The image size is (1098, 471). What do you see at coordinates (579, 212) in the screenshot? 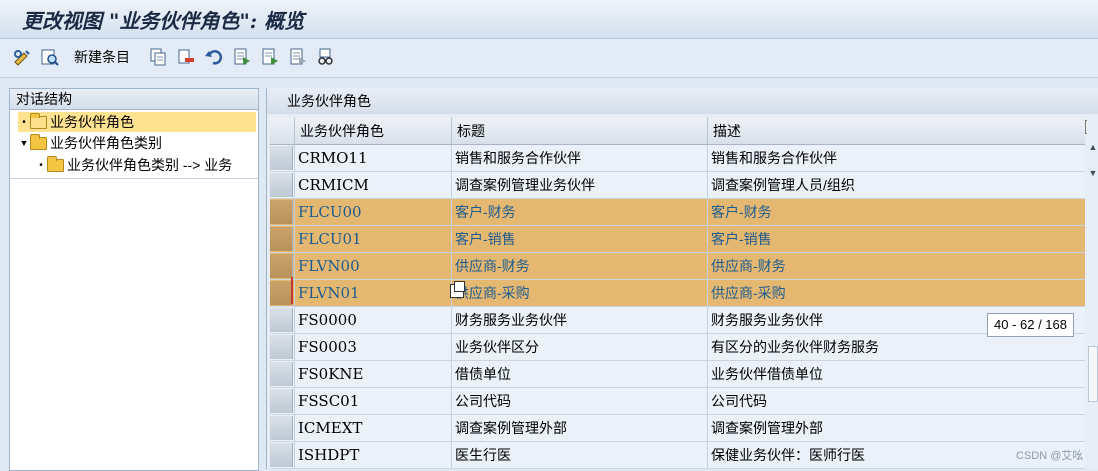
I see `cell-title: 客户-财务` at bounding box center [579, 212].